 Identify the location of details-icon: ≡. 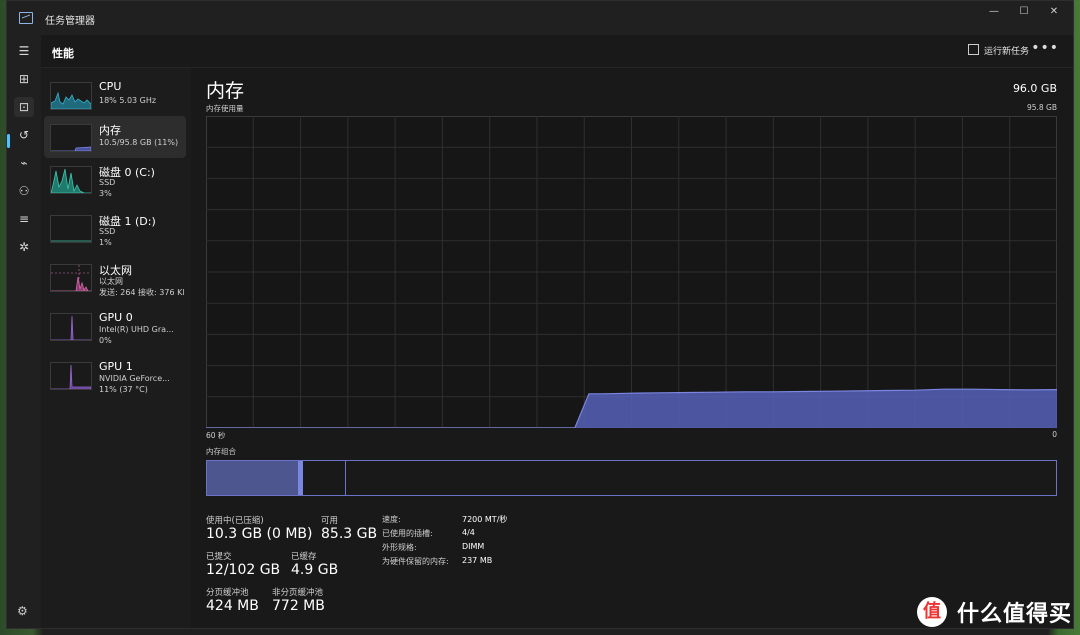
(24, 219).